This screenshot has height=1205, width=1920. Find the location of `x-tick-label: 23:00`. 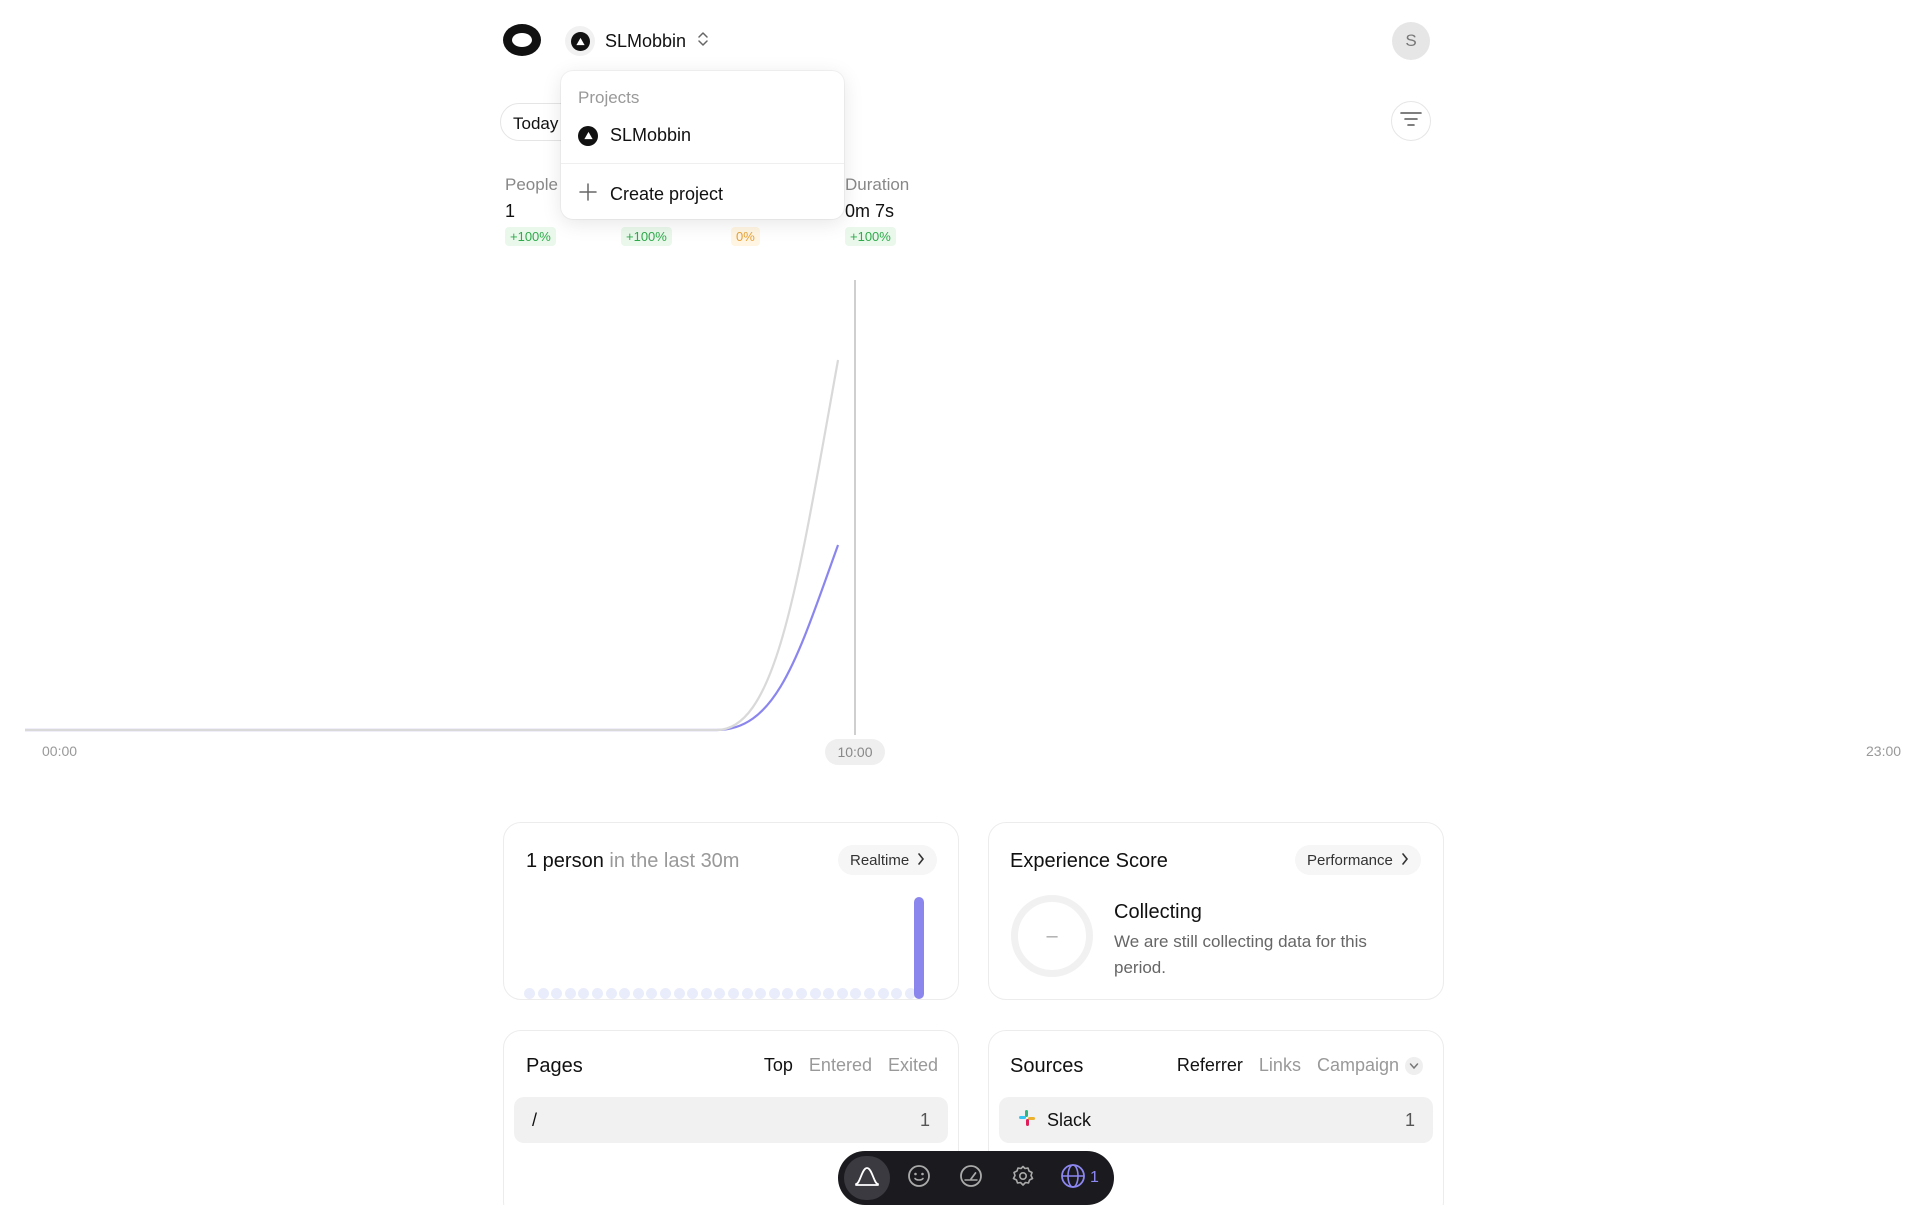

x-tick-label: 23:00 is located at coordinates (1884, 751).